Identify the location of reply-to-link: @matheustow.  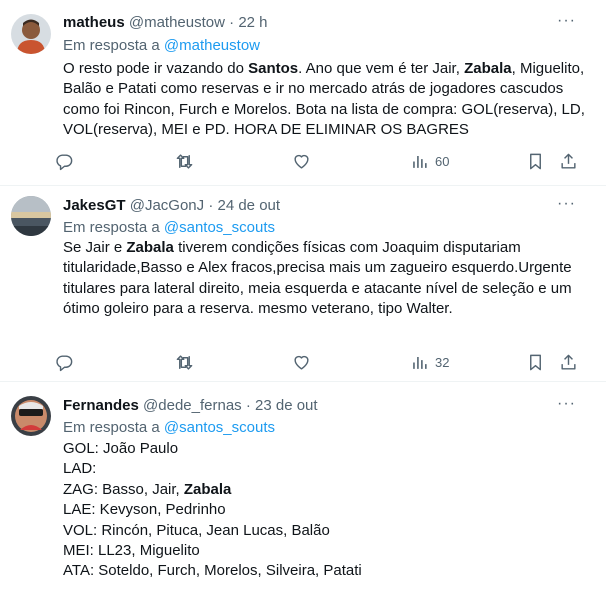
(212, 45).